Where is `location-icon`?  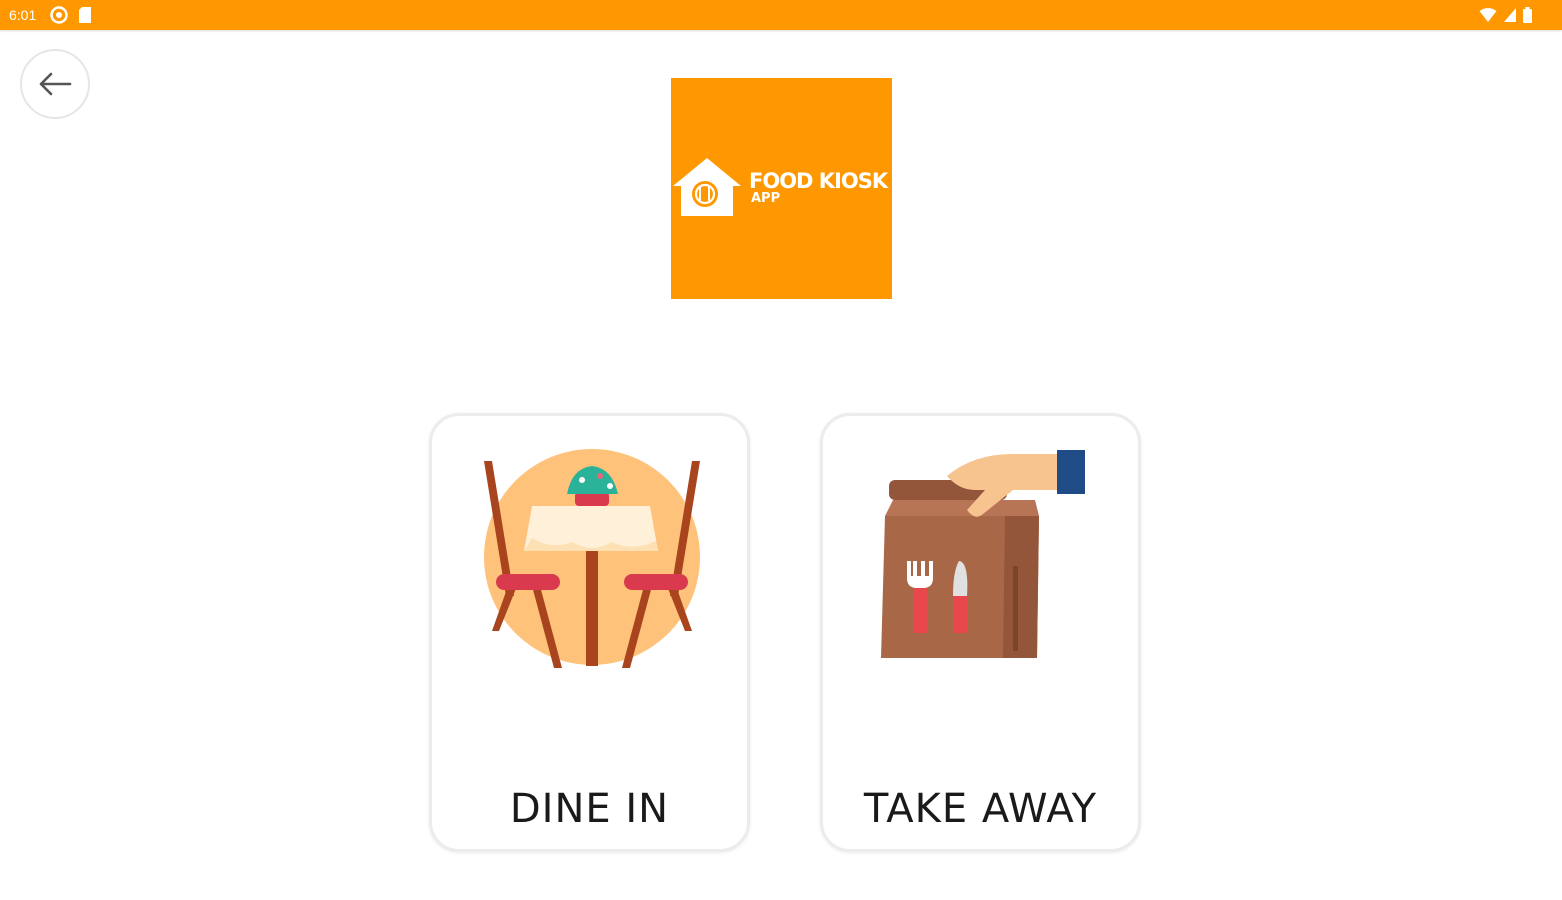
location-icon is located at coordinates (59, 15).